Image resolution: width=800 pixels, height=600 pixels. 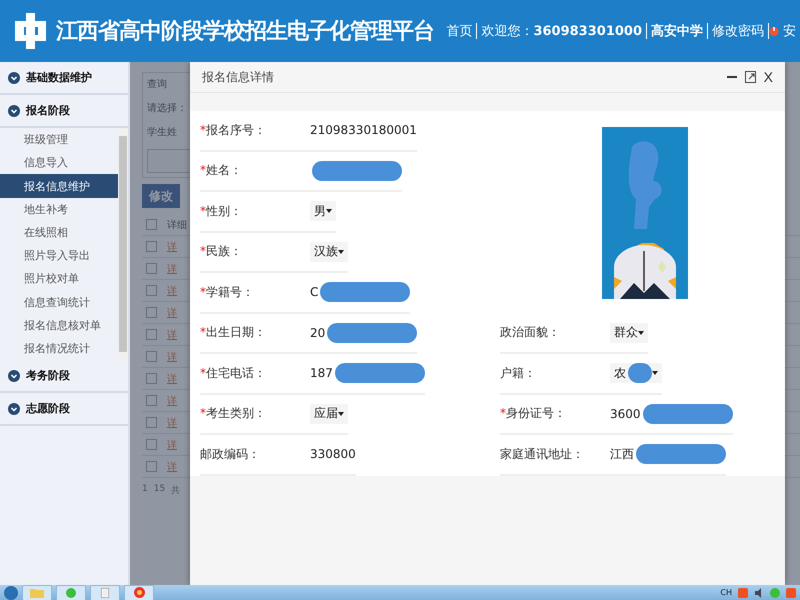 What do you see at coordinates (59, 325) in the screenshot?
I see `menu-item: 报名信息核对单` at bounding box center [59, 325].